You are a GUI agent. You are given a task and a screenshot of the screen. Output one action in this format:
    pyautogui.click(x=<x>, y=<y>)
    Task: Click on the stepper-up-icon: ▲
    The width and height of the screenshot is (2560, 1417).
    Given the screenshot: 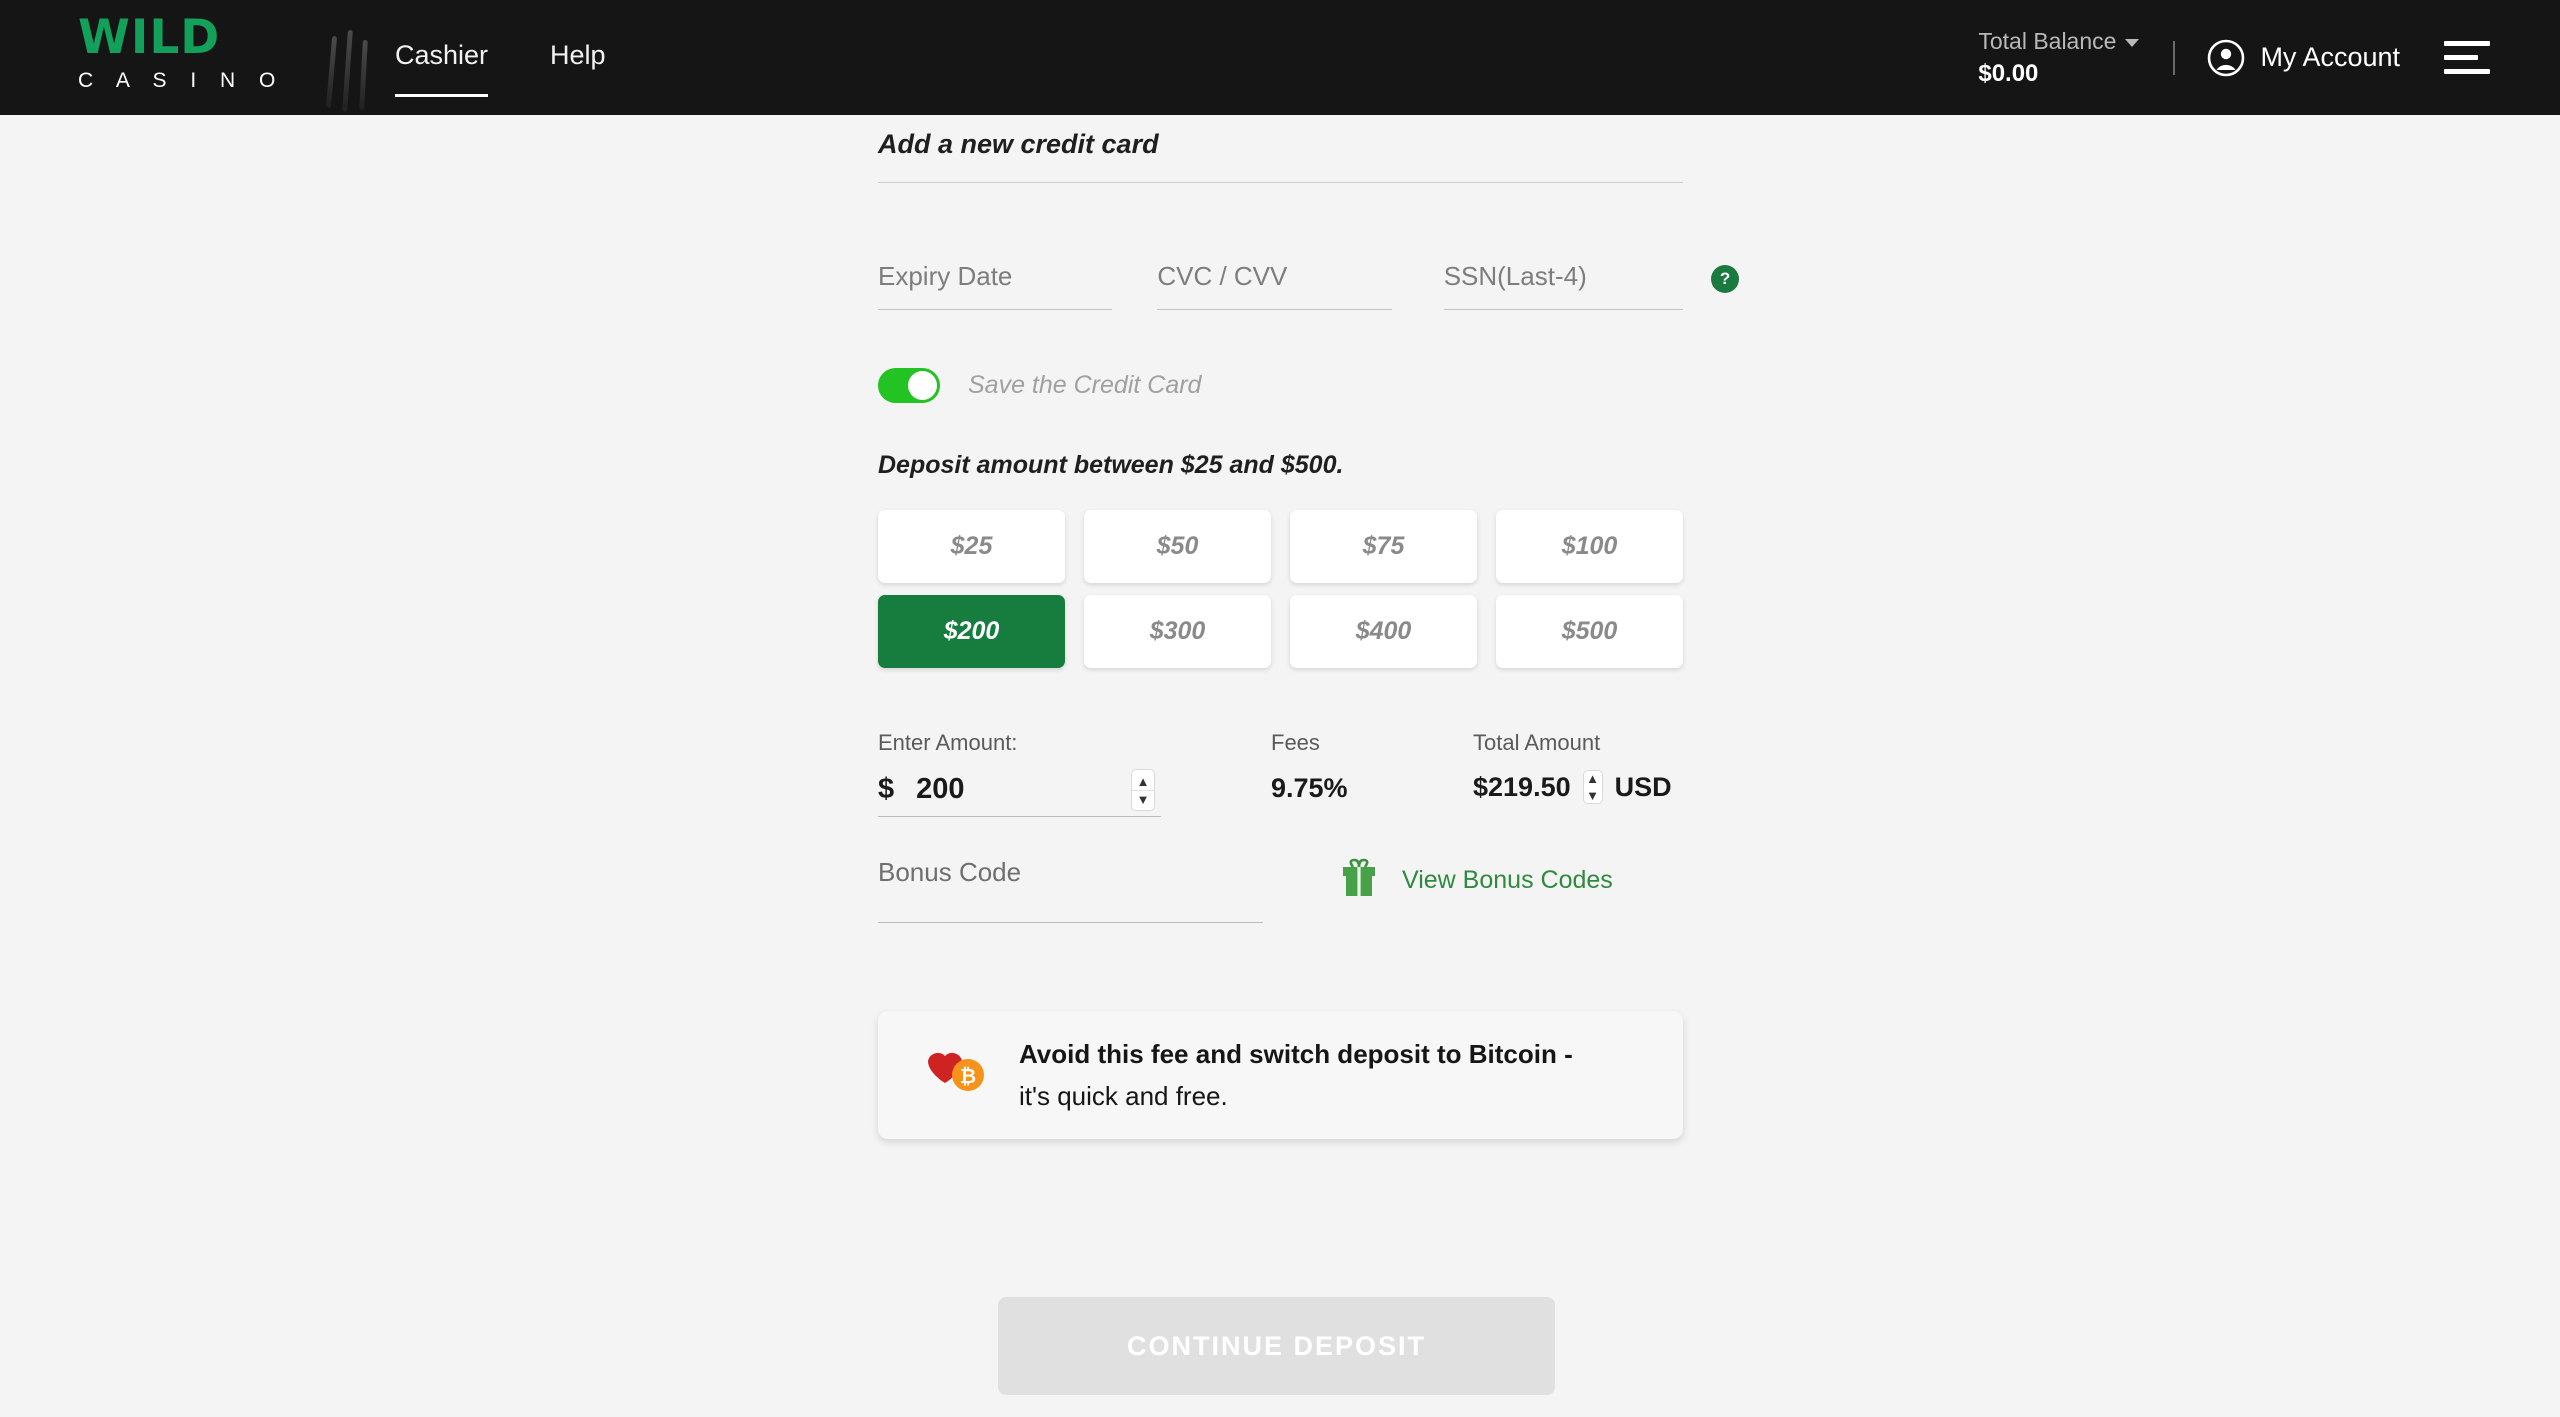 What is the action you would take?
    pyautogui.click(x=1143, y=781)
    